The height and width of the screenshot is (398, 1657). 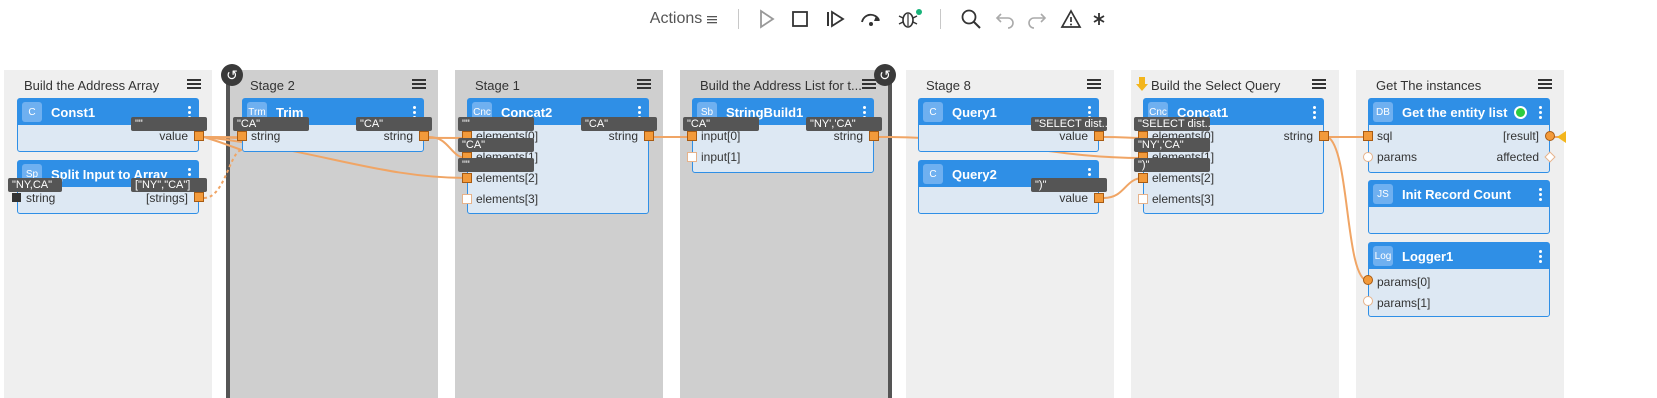 I want to click on toolbar: Actions, so click(x=828, y=20).